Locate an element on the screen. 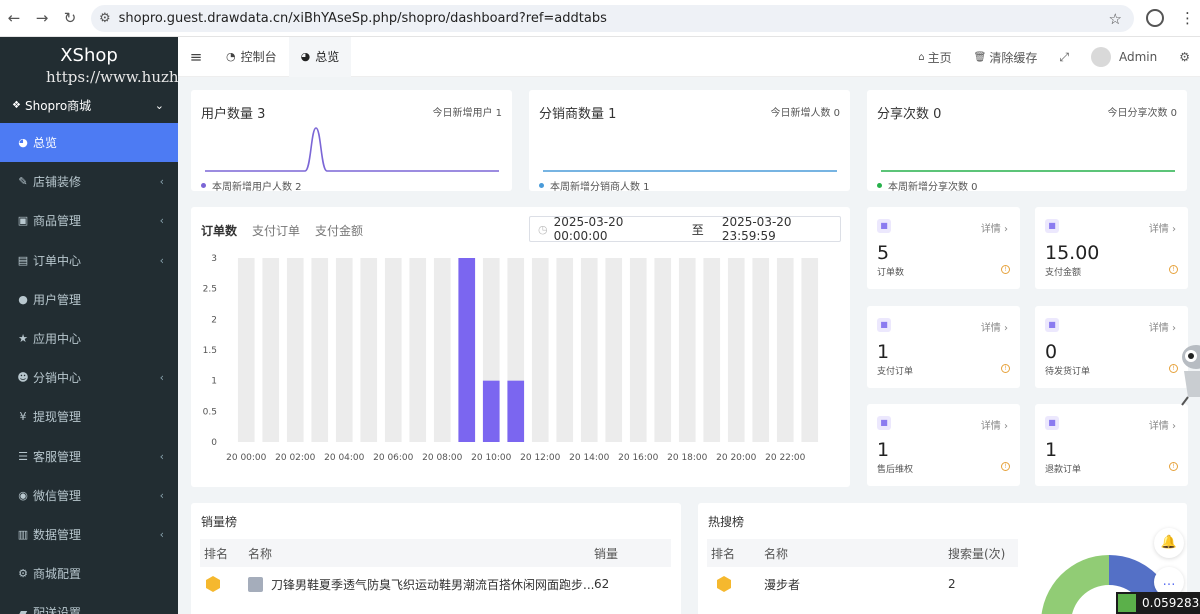 This screenshot has height=614, width=1200. legend-dot is located at coordinates (541, 185).